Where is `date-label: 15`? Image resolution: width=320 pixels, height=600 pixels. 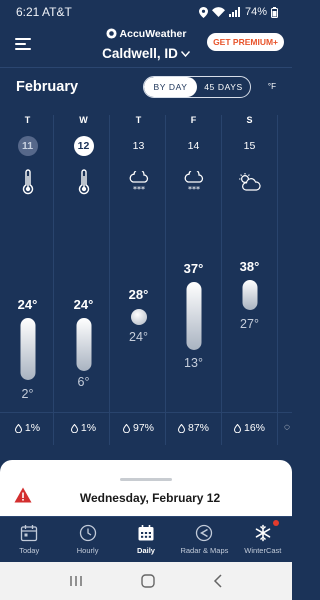 date-label: 15 is located at coordinates (249, 146).